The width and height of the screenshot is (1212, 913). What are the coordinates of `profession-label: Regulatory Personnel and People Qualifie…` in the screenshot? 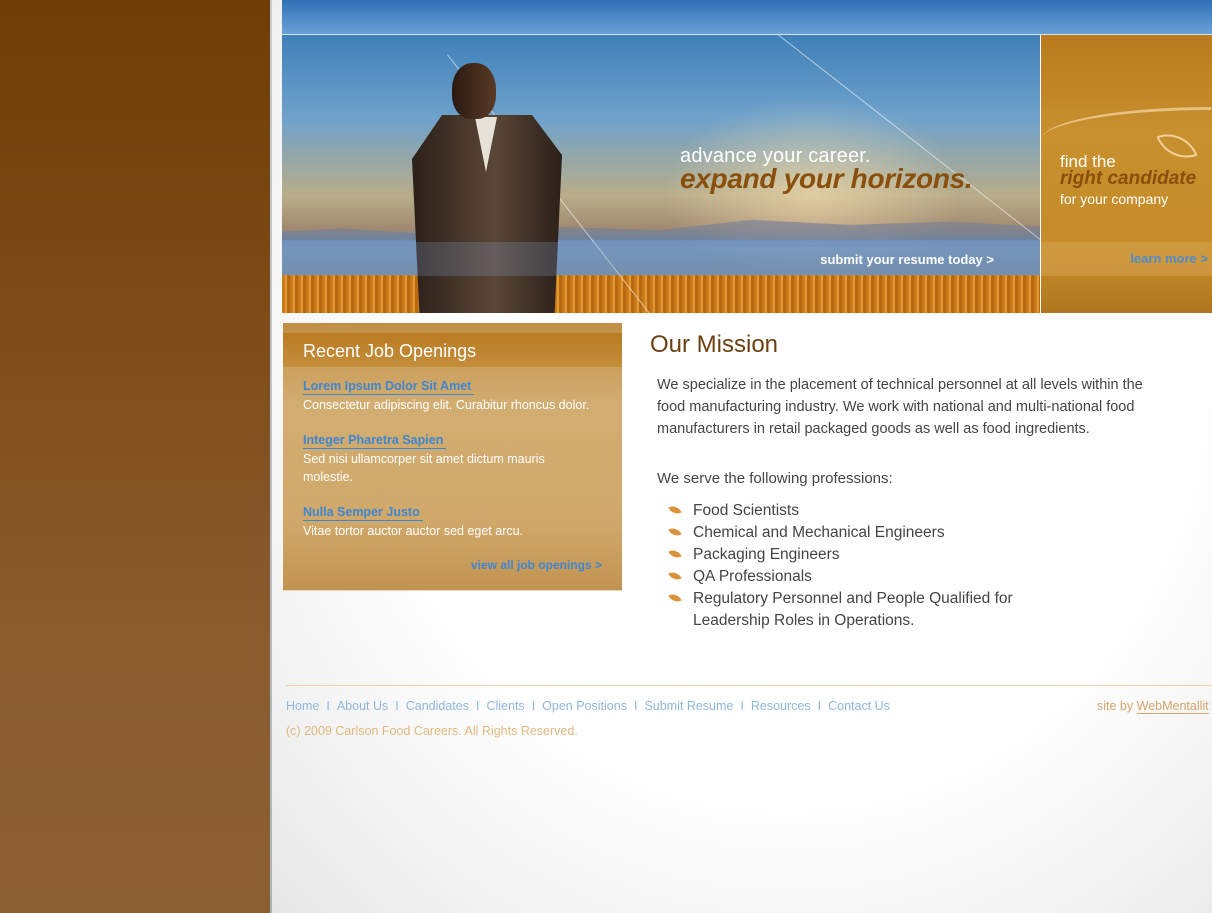 It's located at (853, 609).